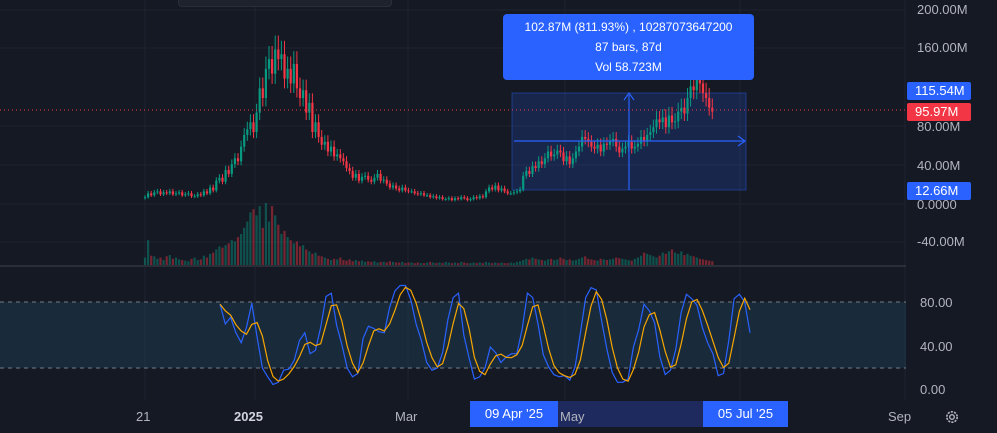  Describe the element at coordinates (933, 389) in the screenshot. I see `osc-tick-0: 0.00` at that location.